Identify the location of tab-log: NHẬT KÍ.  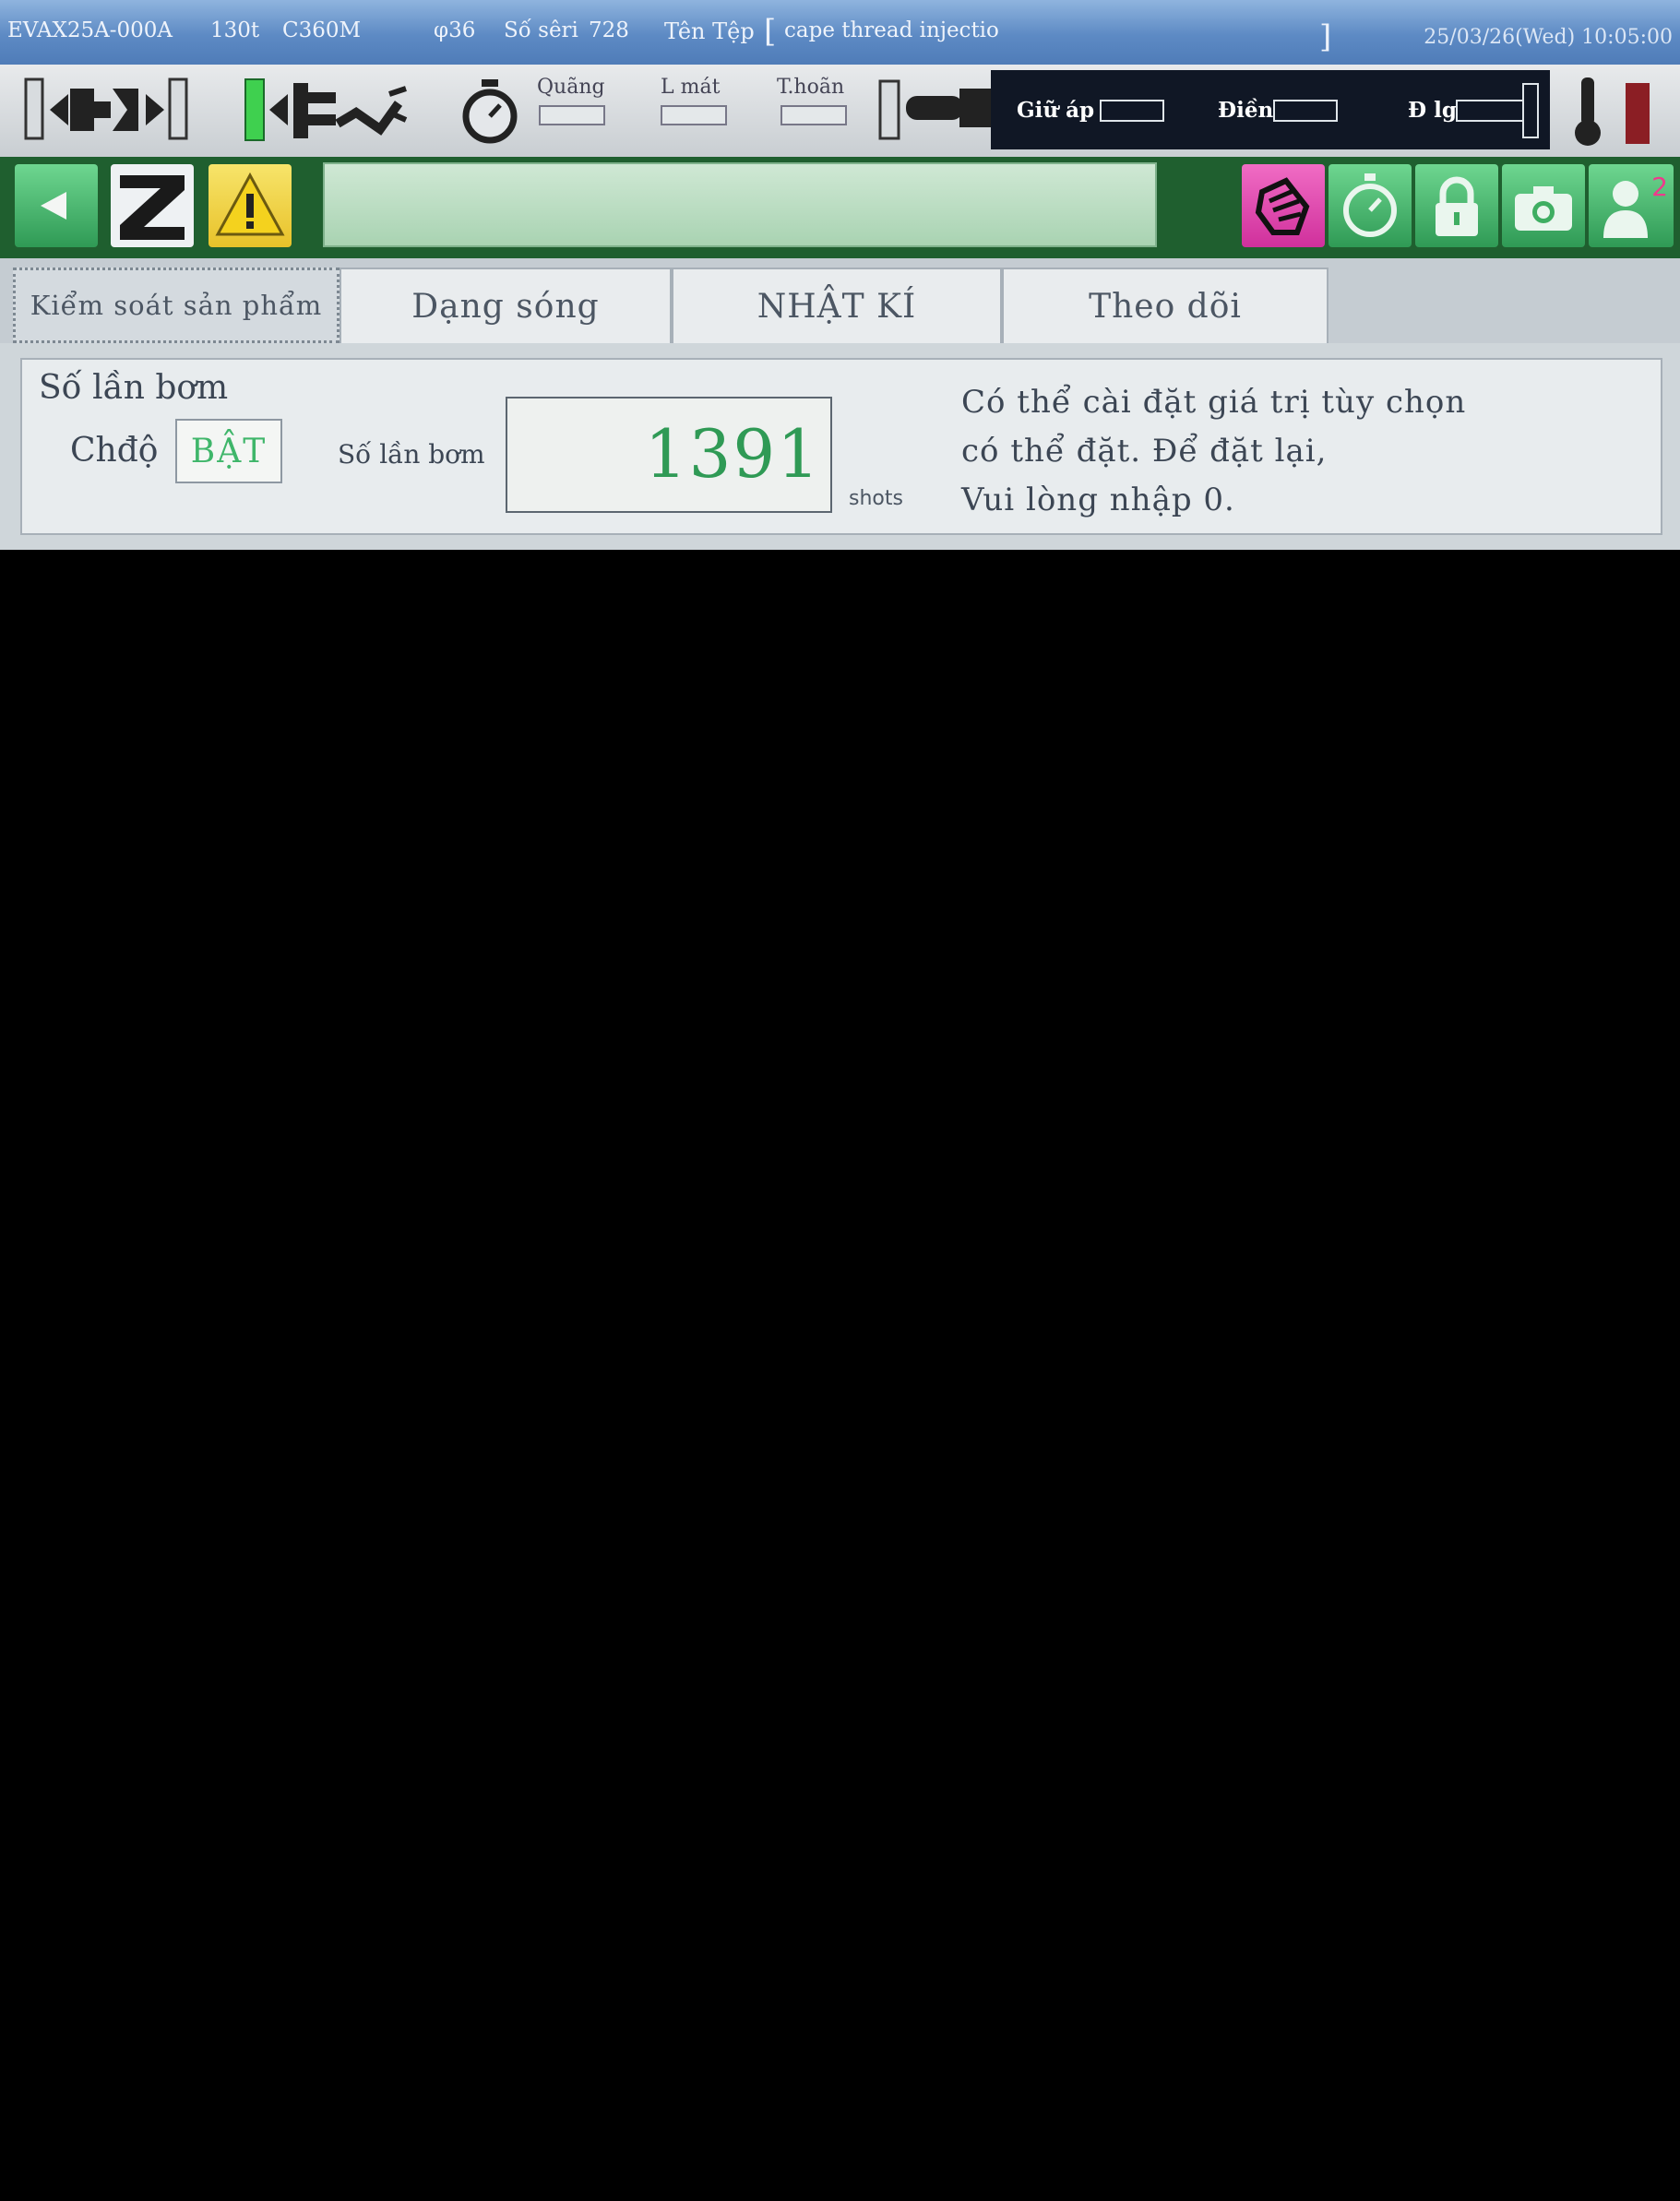
(837, 305).